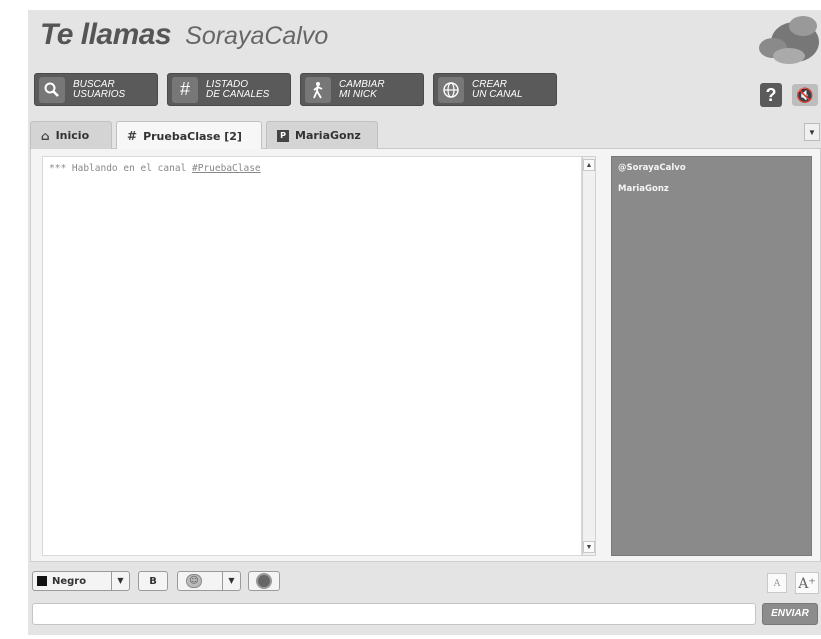 This screenshot has width=821, height=639. I want to click on text-color-select: Negro ▼, so click(81, 581).